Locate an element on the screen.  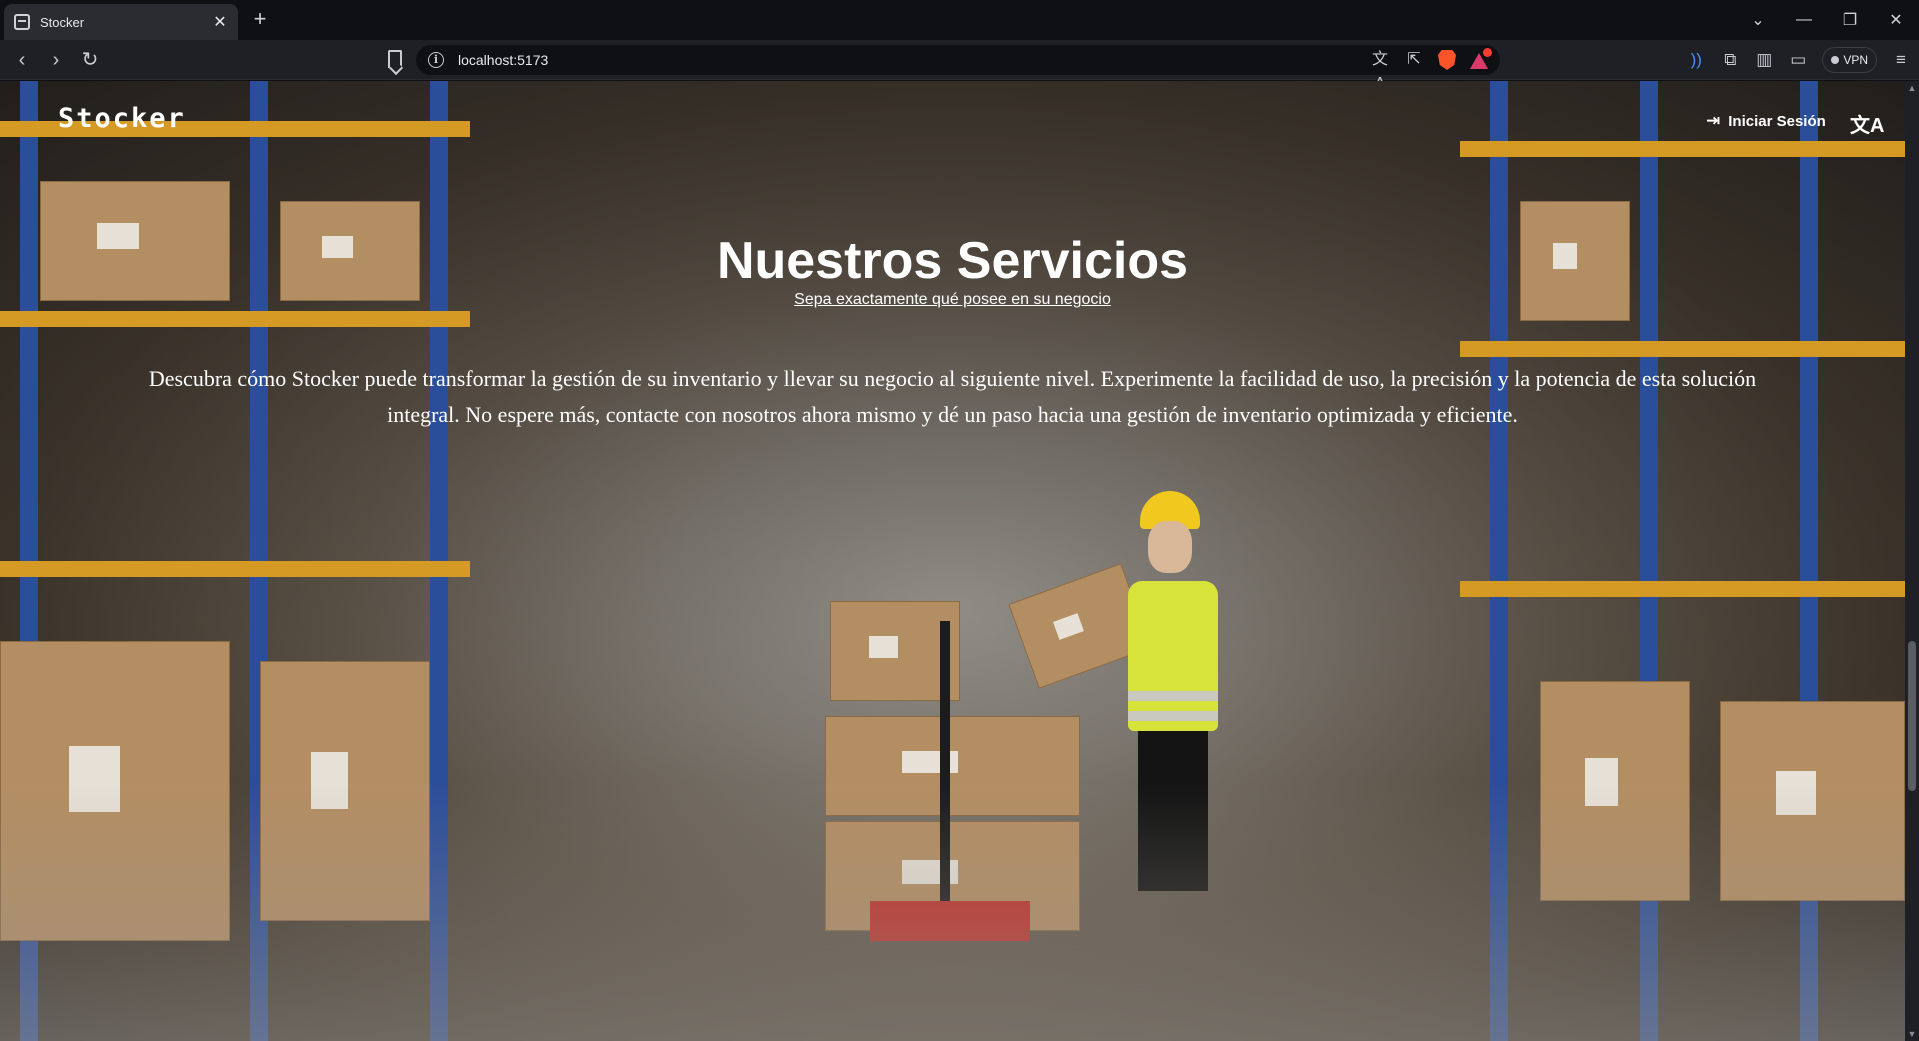
menu-icon: ≡ is located at coordinates (1901, 60).